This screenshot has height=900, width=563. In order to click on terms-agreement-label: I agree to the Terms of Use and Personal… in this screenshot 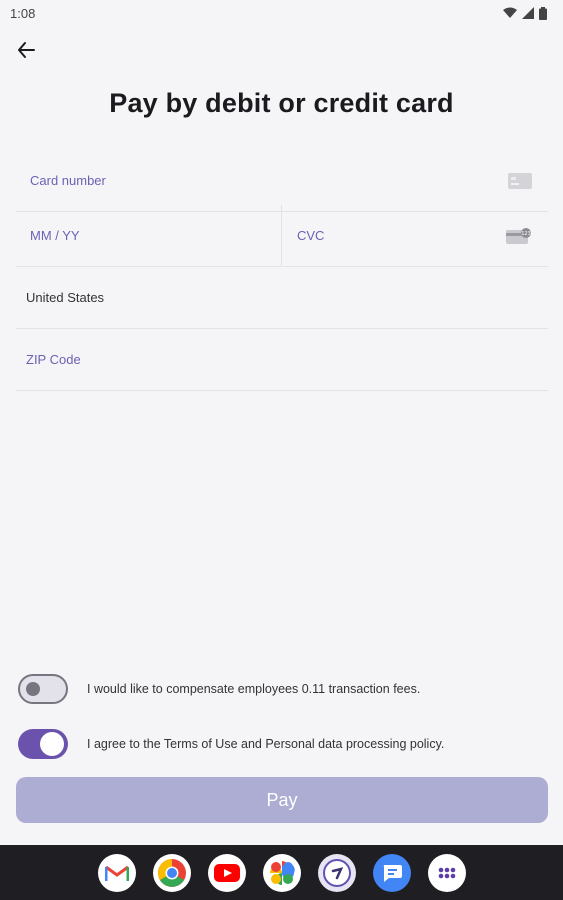, I will do `click(266, 744)`.